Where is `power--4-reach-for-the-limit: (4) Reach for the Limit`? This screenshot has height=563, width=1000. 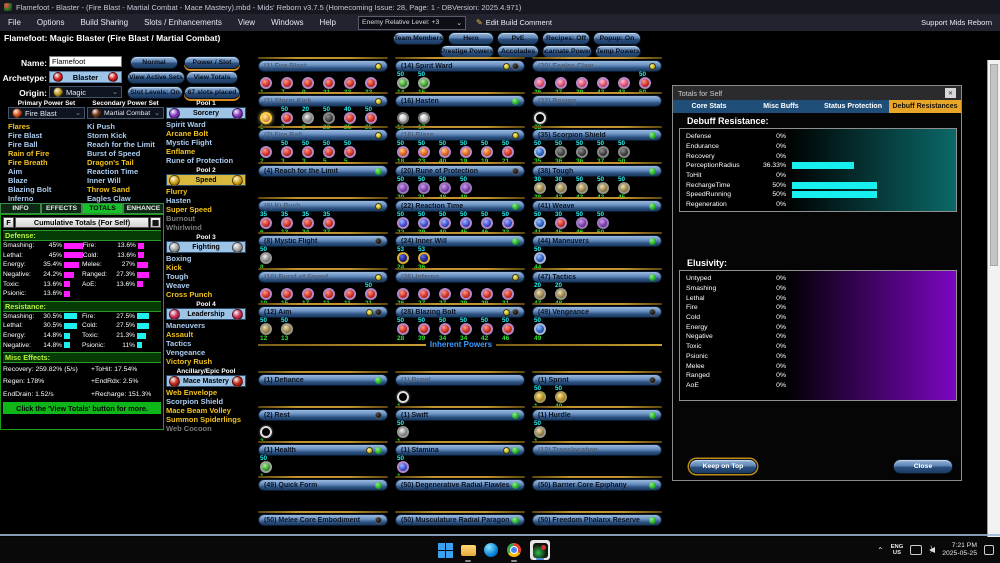
power--4-reach-for-the-limit: (4) Reach for the Limit is located at coordinates (323, 169).